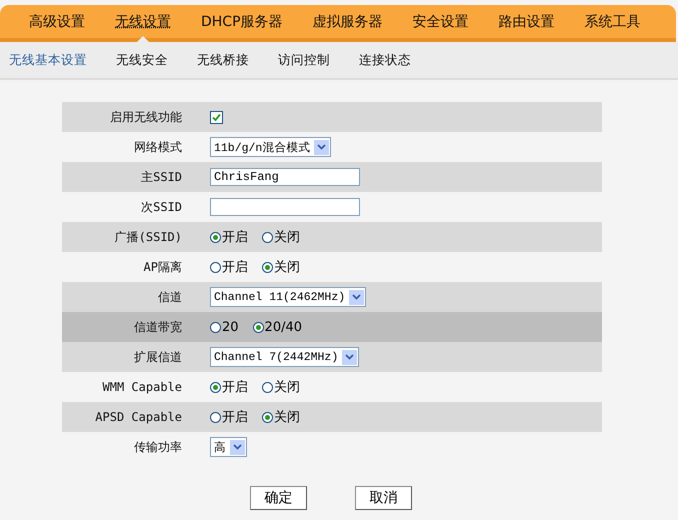  I want to click on field-label: 启用无线功能, so click(145, 117).